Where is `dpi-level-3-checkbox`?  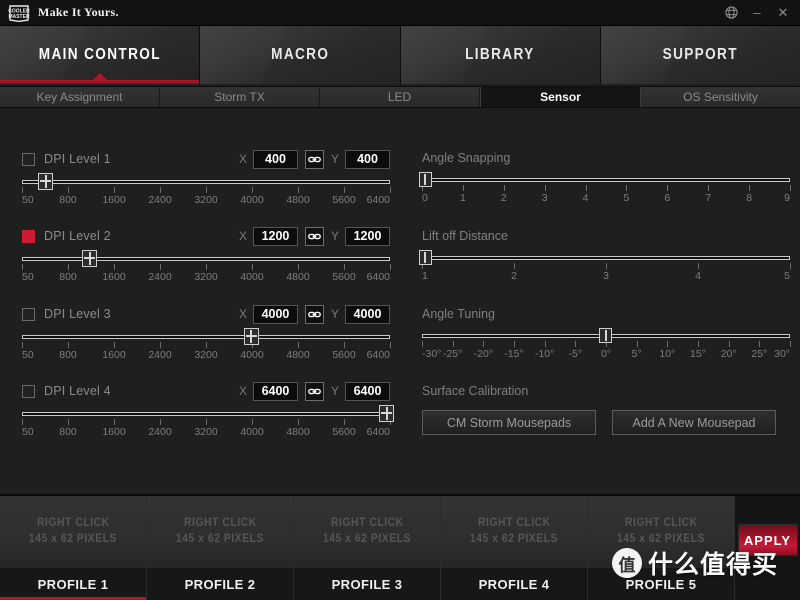 dpi-level-3-checkbox is located at coordinates (28, 314).